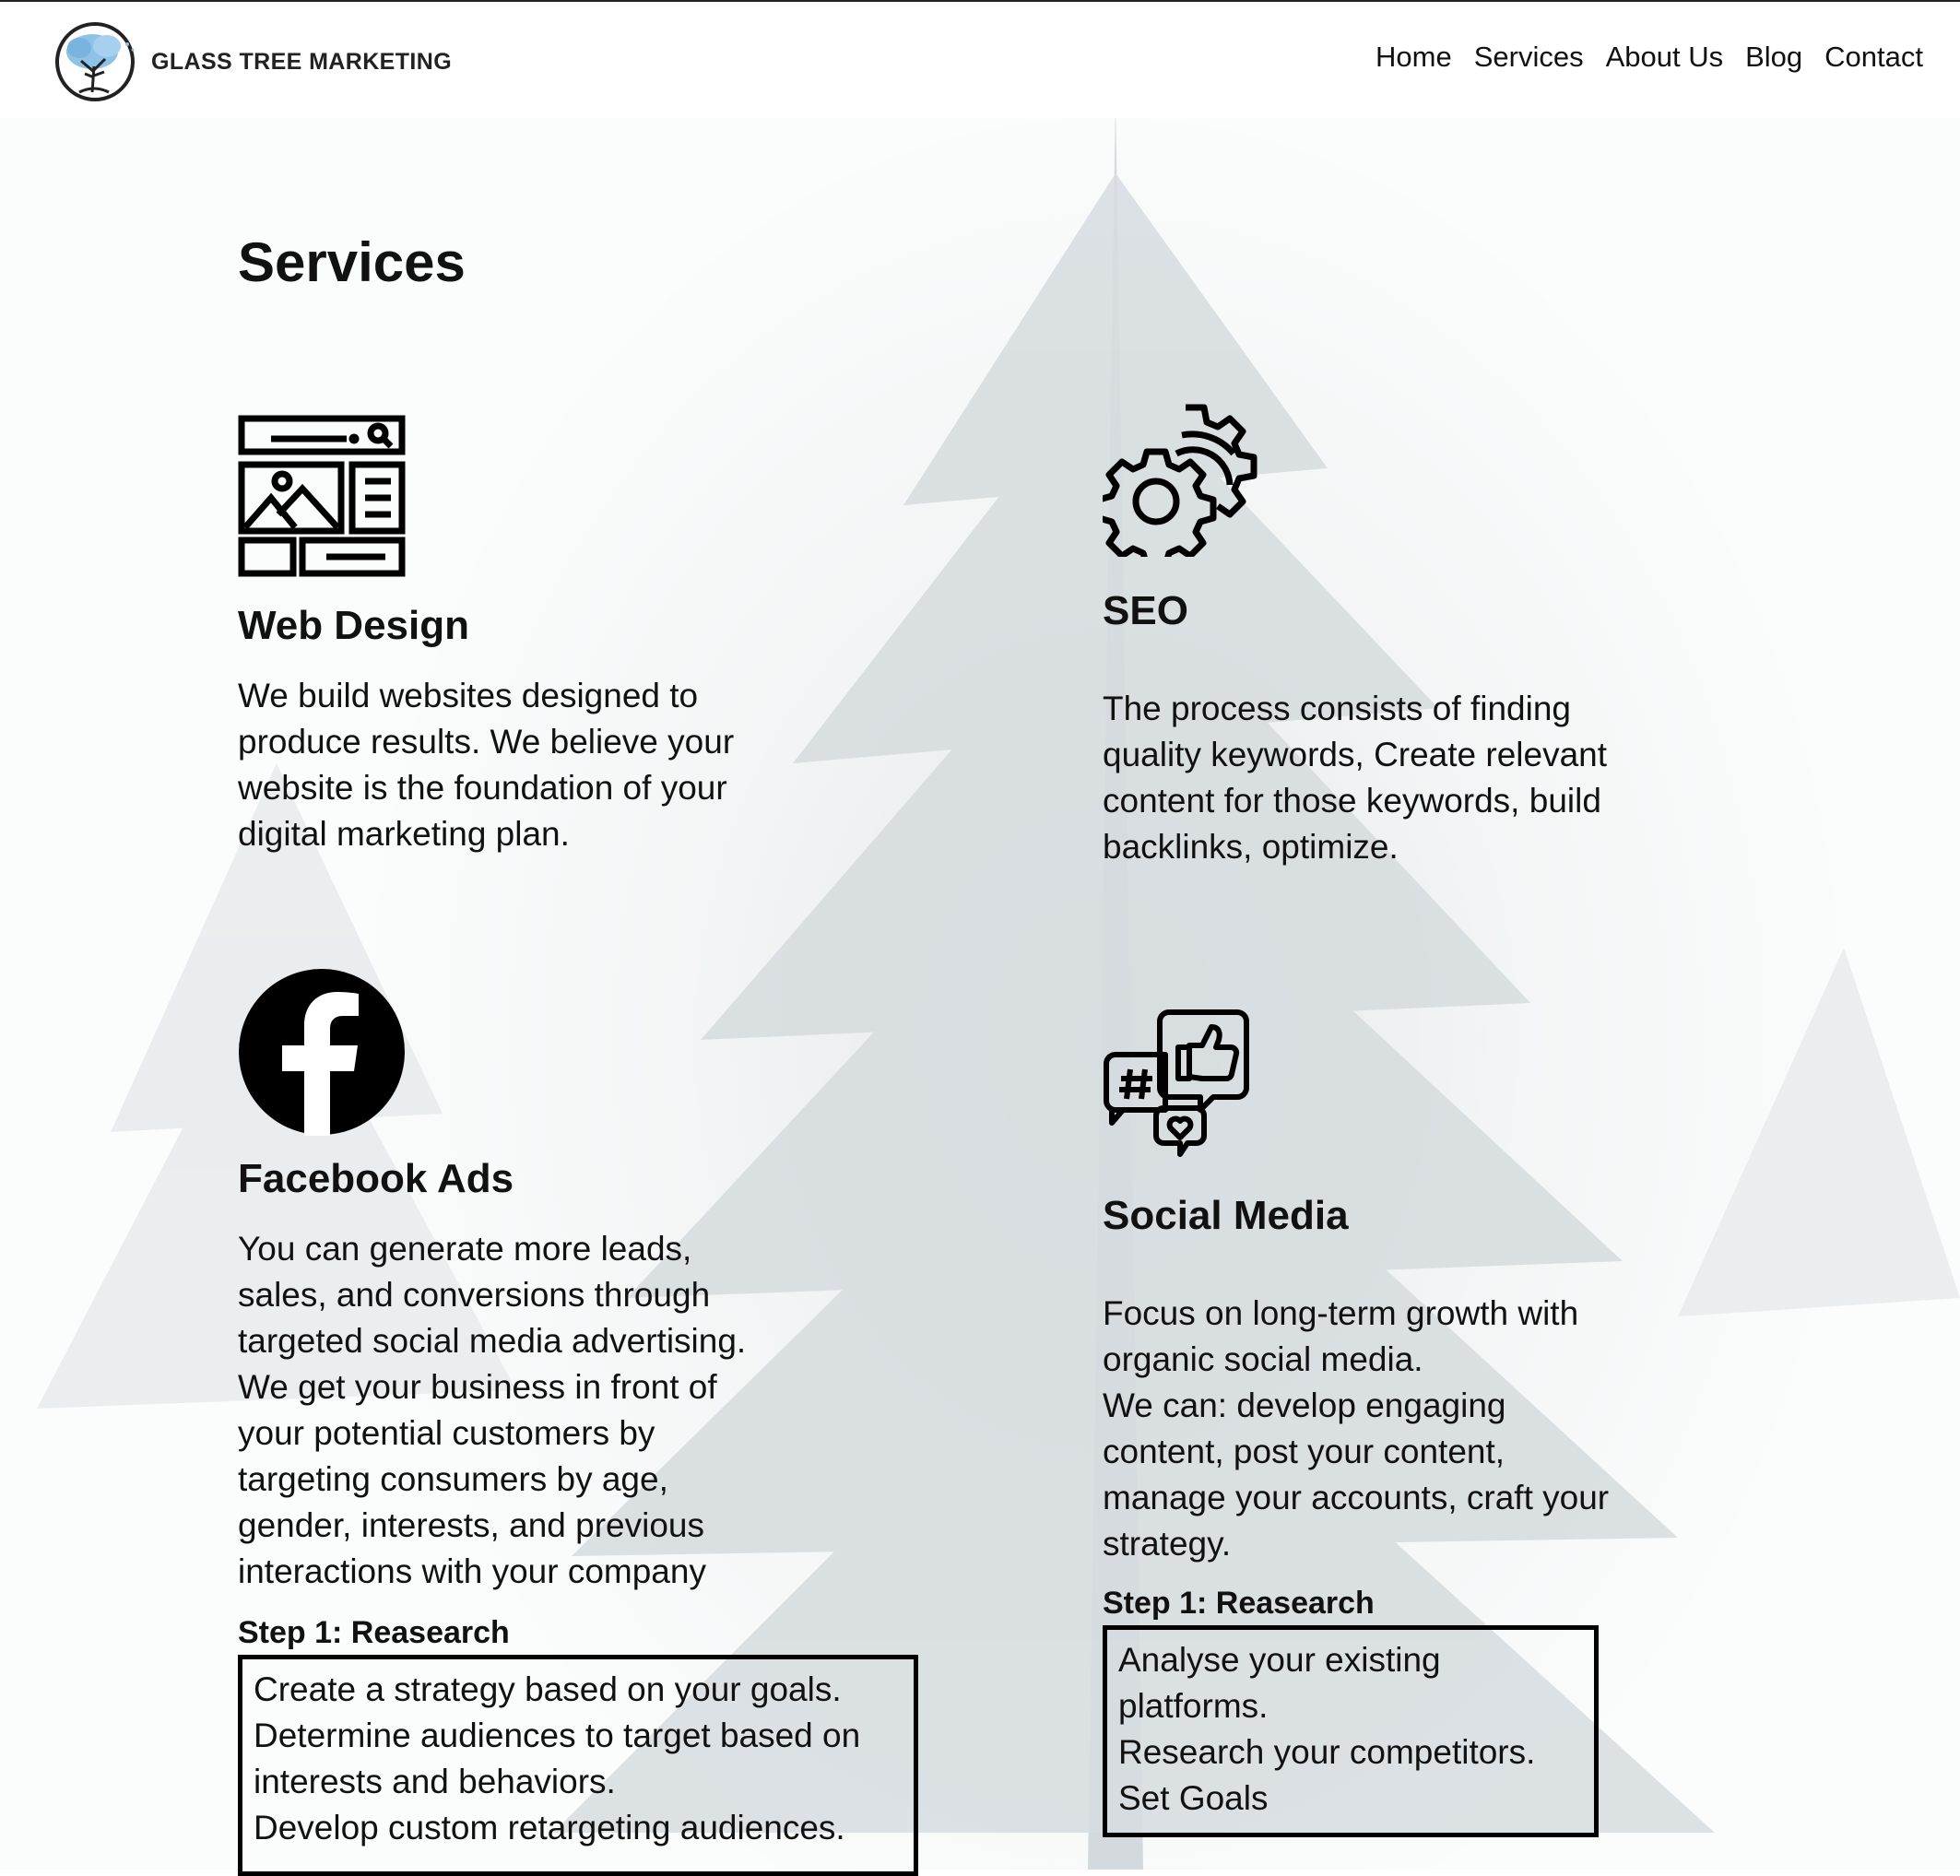 Image resolution: width=1960 pixels, height=1876 pixels. What do you see at coordinates (352, 262) in the screenshot?
I see `page-title: Services` at bounding box center [352, 262].